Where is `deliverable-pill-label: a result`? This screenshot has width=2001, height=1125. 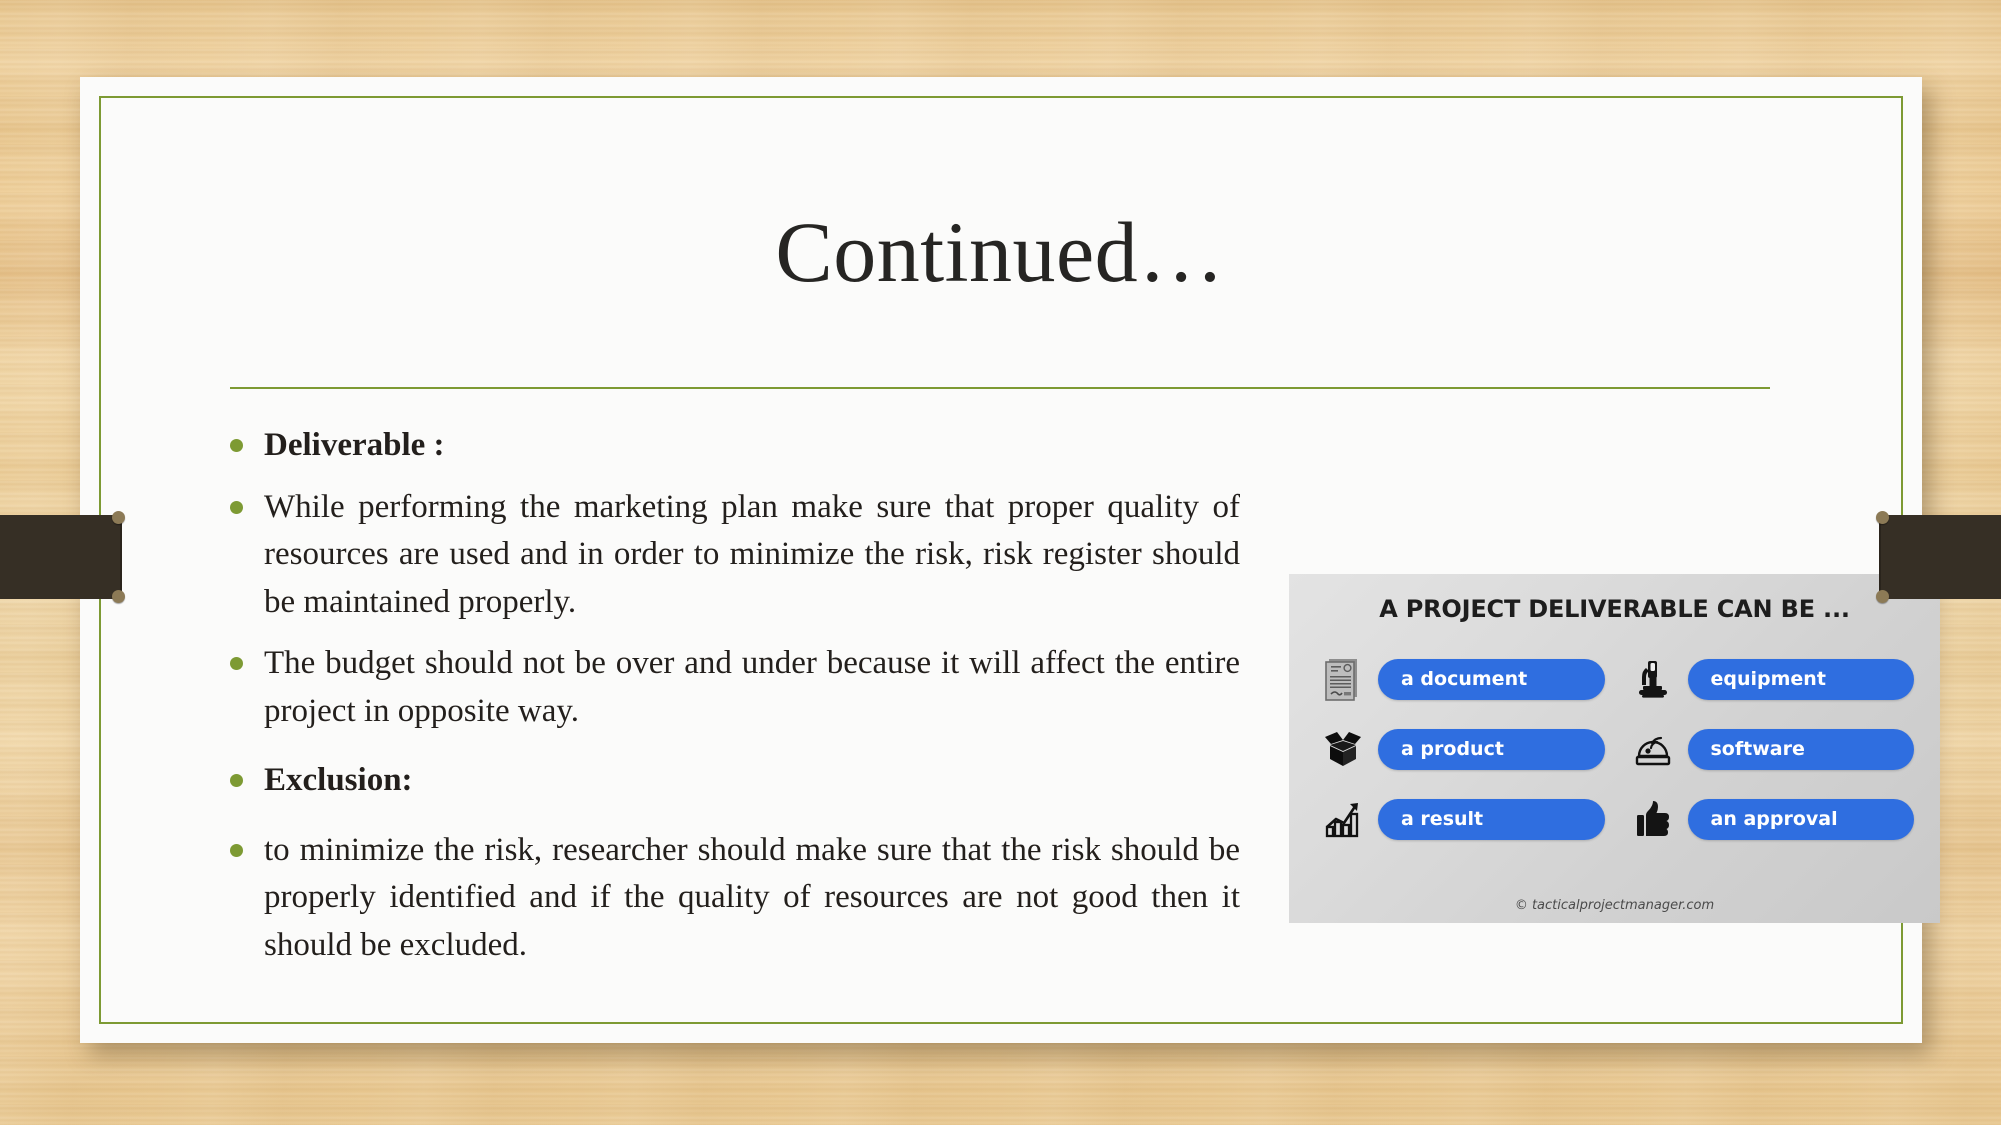
deliverable-pill-label: a result is located at coordinates (1491, 819).